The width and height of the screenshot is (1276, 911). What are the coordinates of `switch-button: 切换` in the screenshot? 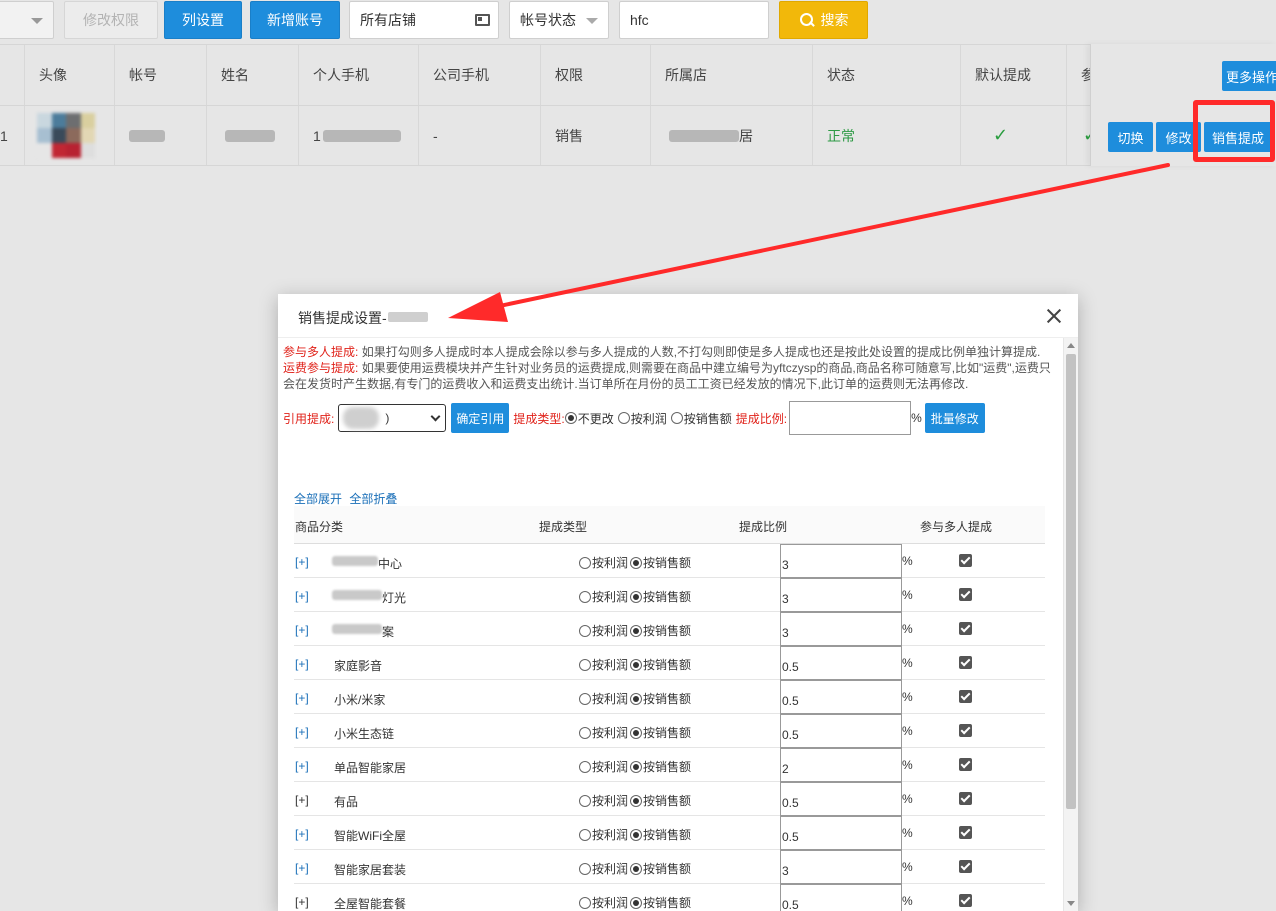 It's located at (1130, 137).